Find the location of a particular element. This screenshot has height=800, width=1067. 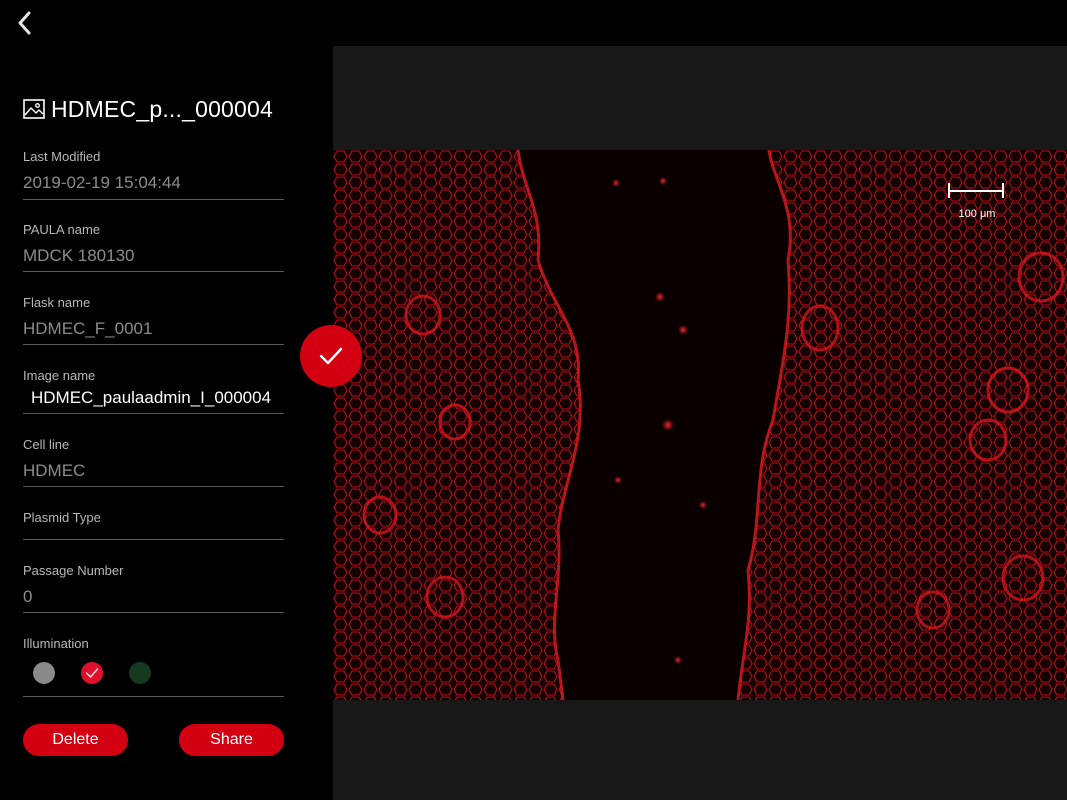

passage-number-value: 0 is located at coordinates (28, 596).